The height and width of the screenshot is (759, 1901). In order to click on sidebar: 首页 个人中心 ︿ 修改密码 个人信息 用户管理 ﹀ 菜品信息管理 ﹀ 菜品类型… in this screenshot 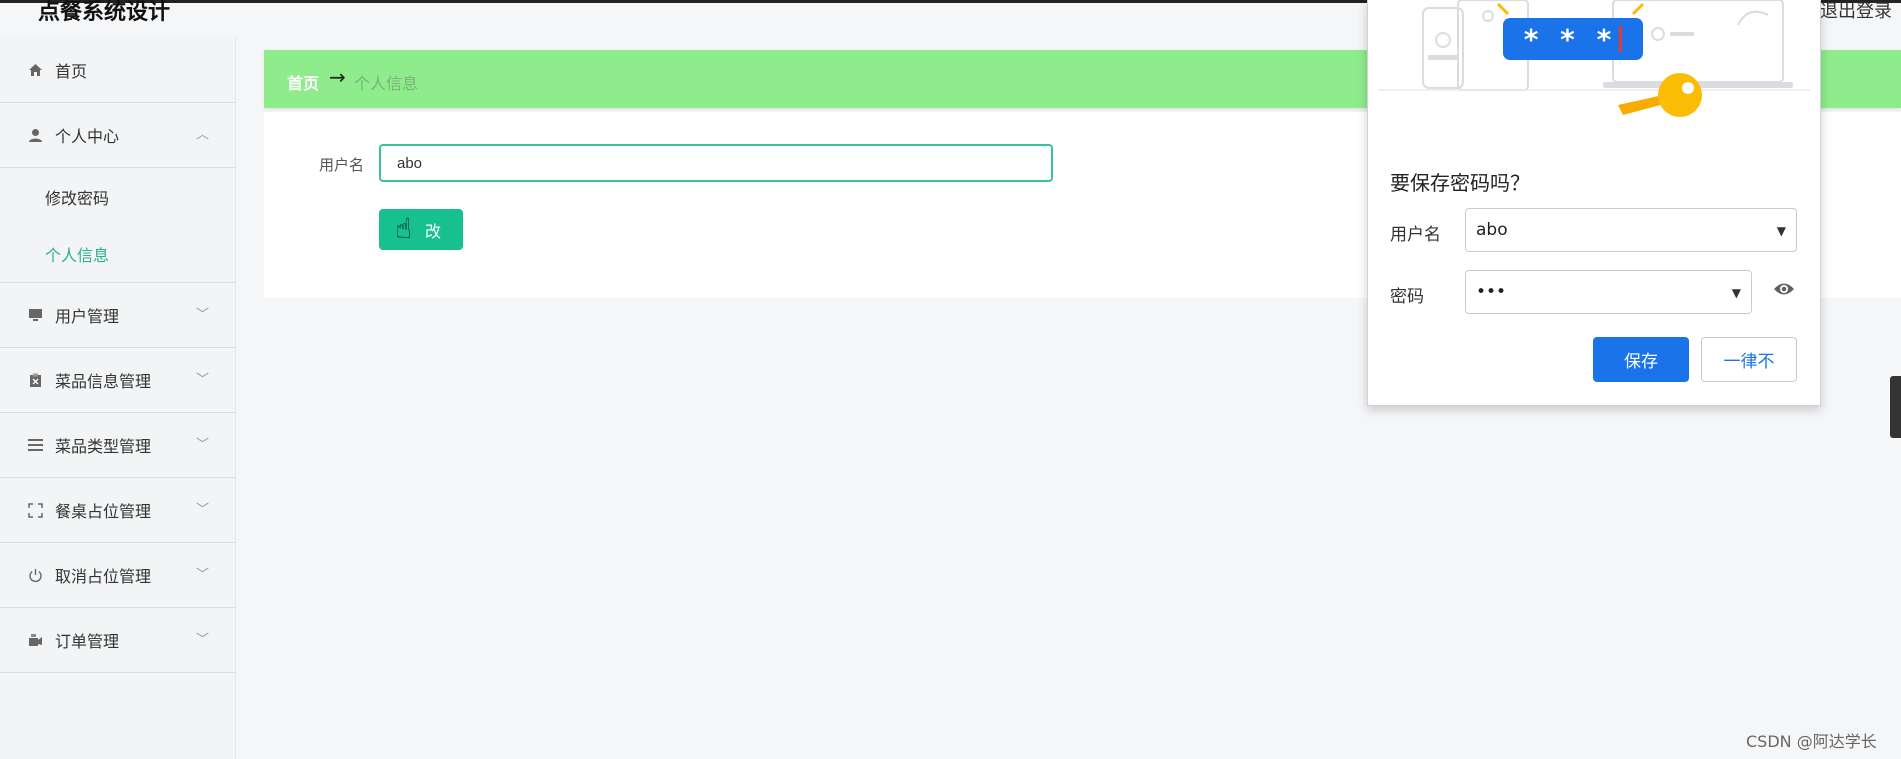, I will do `click(118, 398)`.